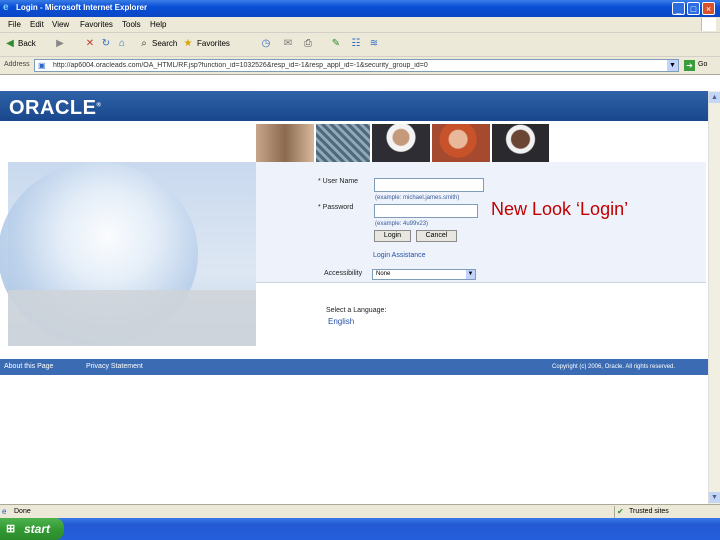  What do you see at coordinates (144, 44) in the screenshot?
I see `search-icon: ⌕` at bounding box center [144, 44].